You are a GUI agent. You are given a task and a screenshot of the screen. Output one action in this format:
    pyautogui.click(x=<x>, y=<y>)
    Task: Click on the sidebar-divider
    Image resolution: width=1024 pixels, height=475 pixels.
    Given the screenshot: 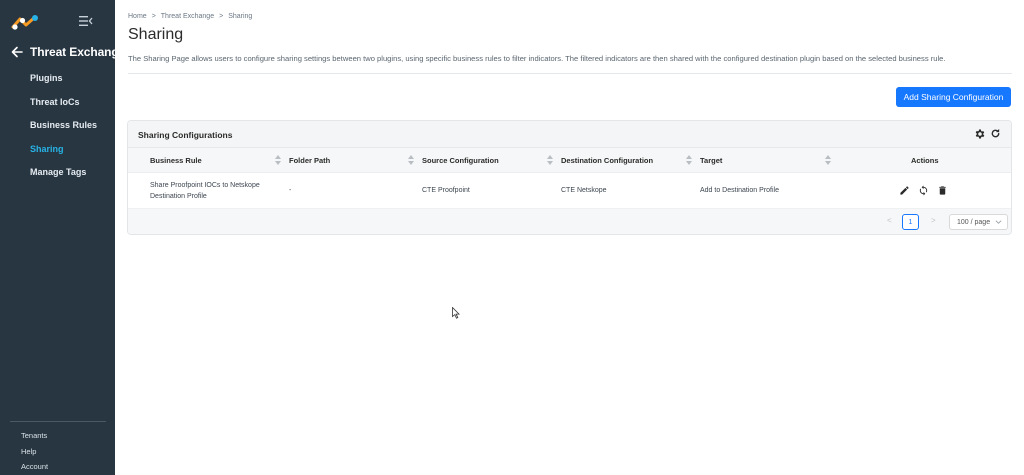 What is the action you would take?
    pyautogui.click(x=58, y=421)
    